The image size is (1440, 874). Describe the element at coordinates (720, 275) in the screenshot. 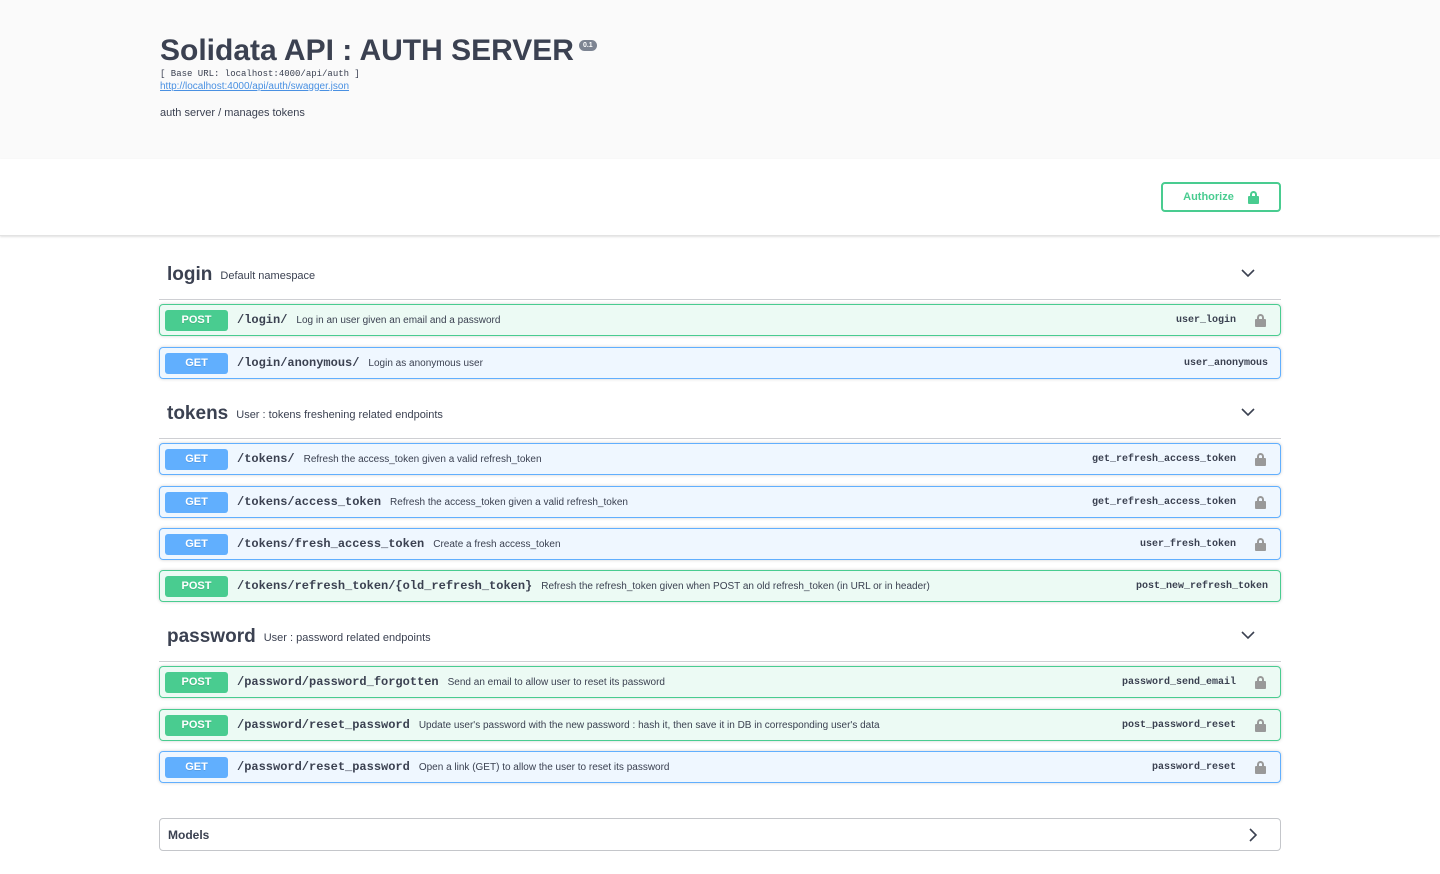

I see `tag-header-login: login Default namespace` at that location.